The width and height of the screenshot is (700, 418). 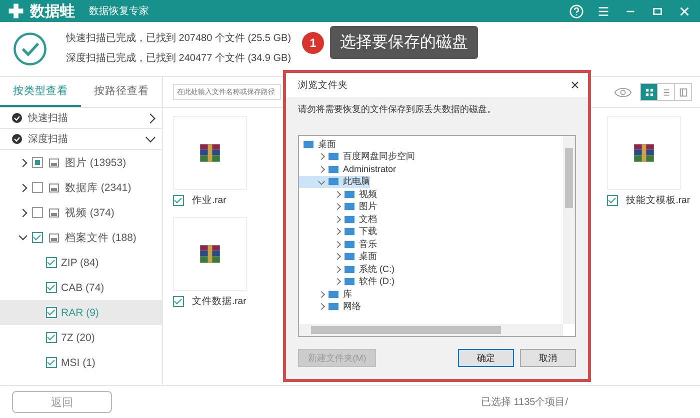 I want to click on close-icon, so click(x=575, y=85).